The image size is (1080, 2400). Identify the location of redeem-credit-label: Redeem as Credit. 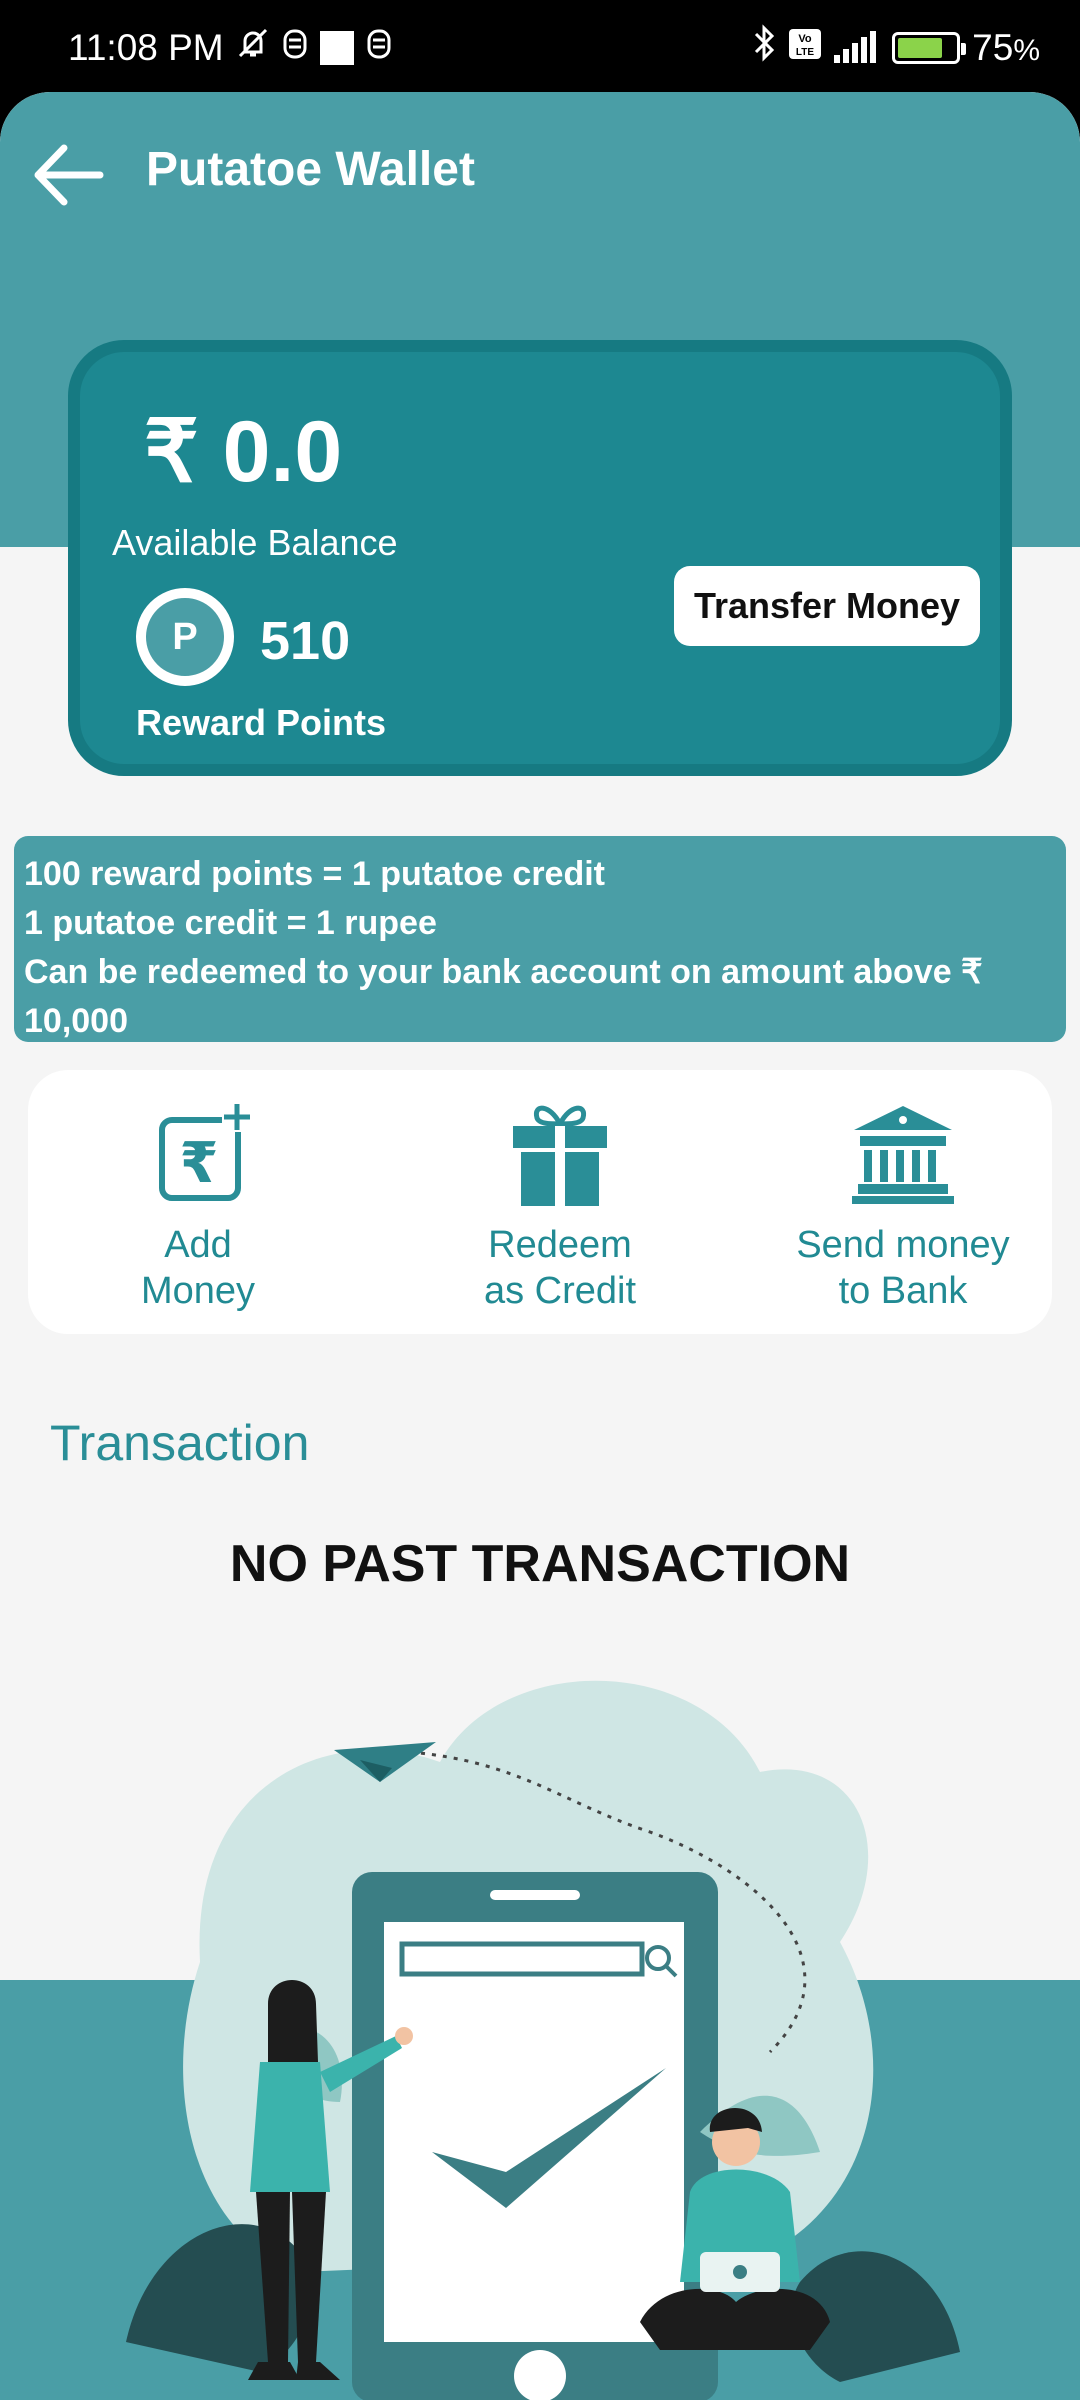
(560, 1268).